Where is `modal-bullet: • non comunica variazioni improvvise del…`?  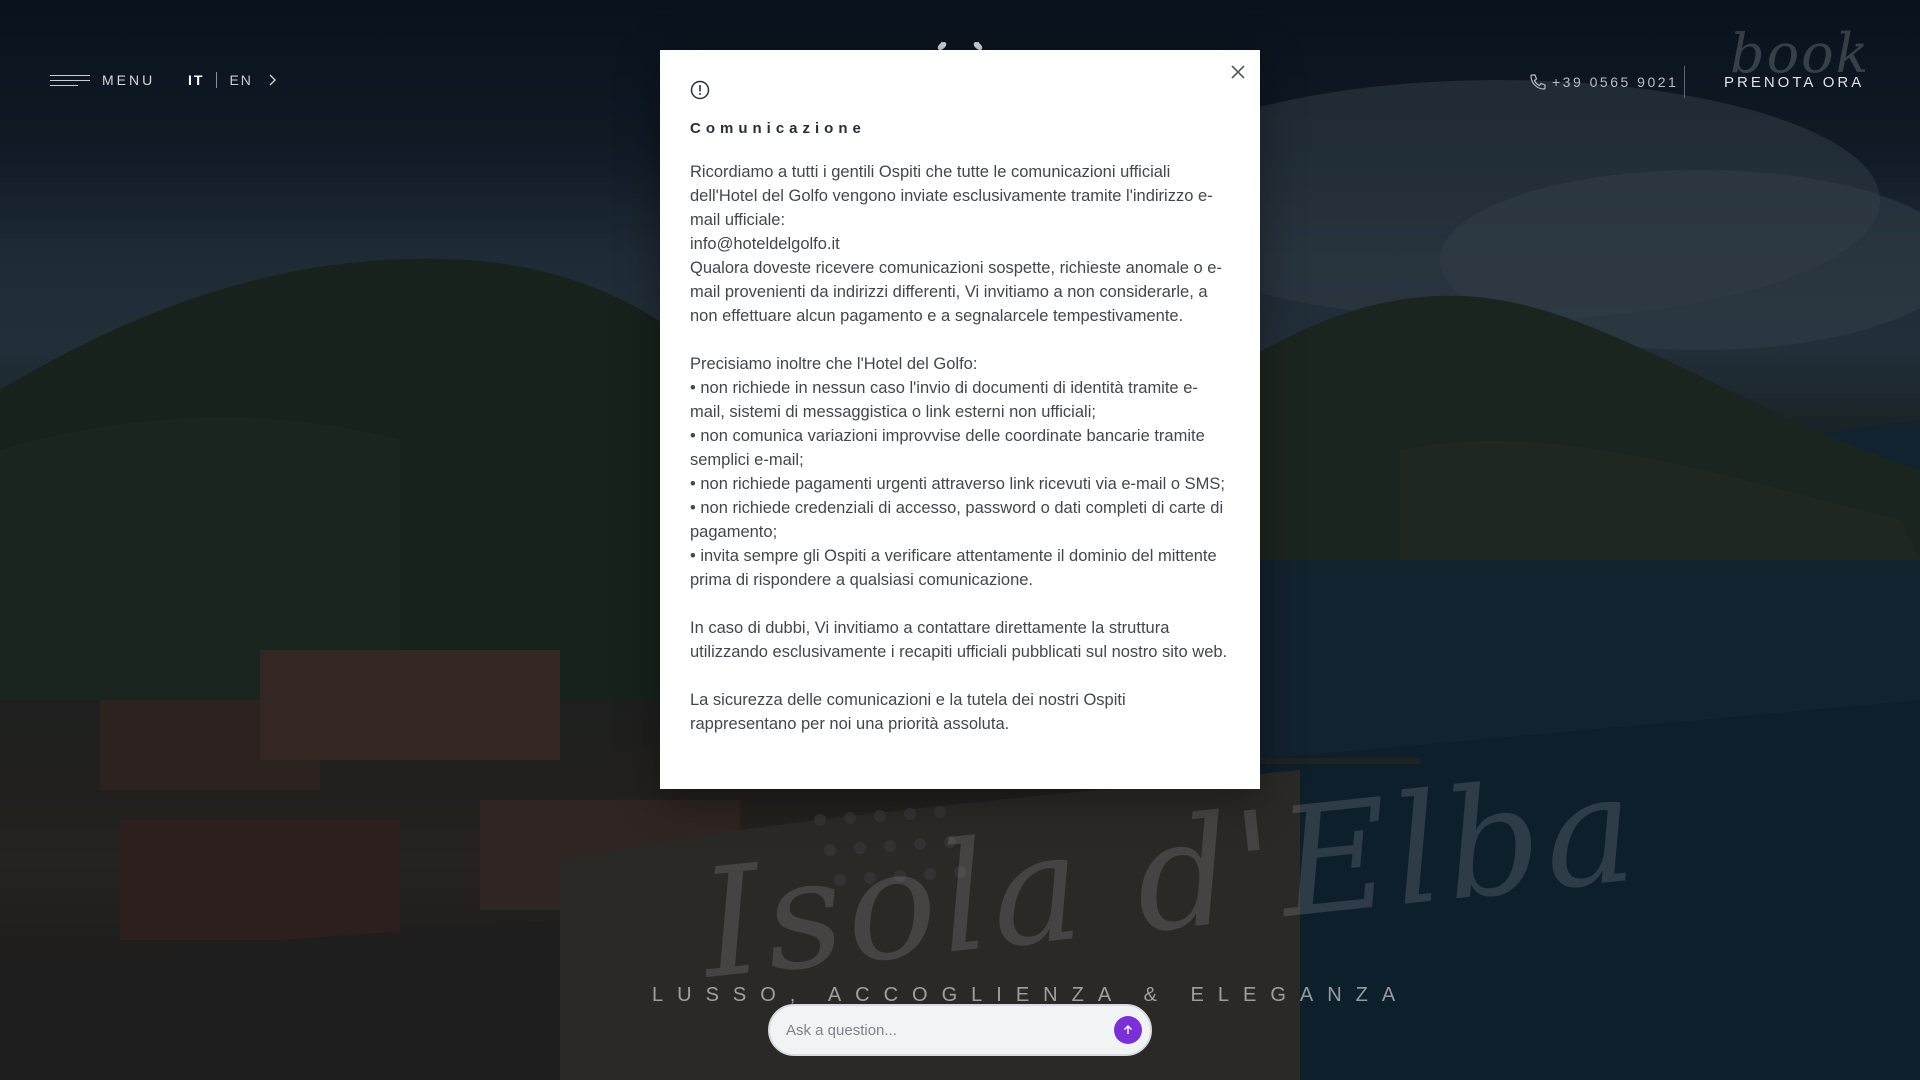
modal-bullet: • non comunica variazioni improvvise del… is located at coordinates (947, 448).